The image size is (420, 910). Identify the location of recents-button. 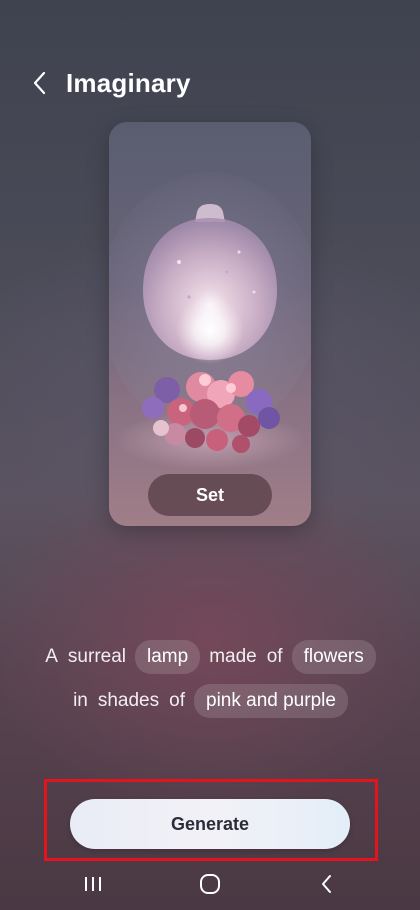
(93, 884).